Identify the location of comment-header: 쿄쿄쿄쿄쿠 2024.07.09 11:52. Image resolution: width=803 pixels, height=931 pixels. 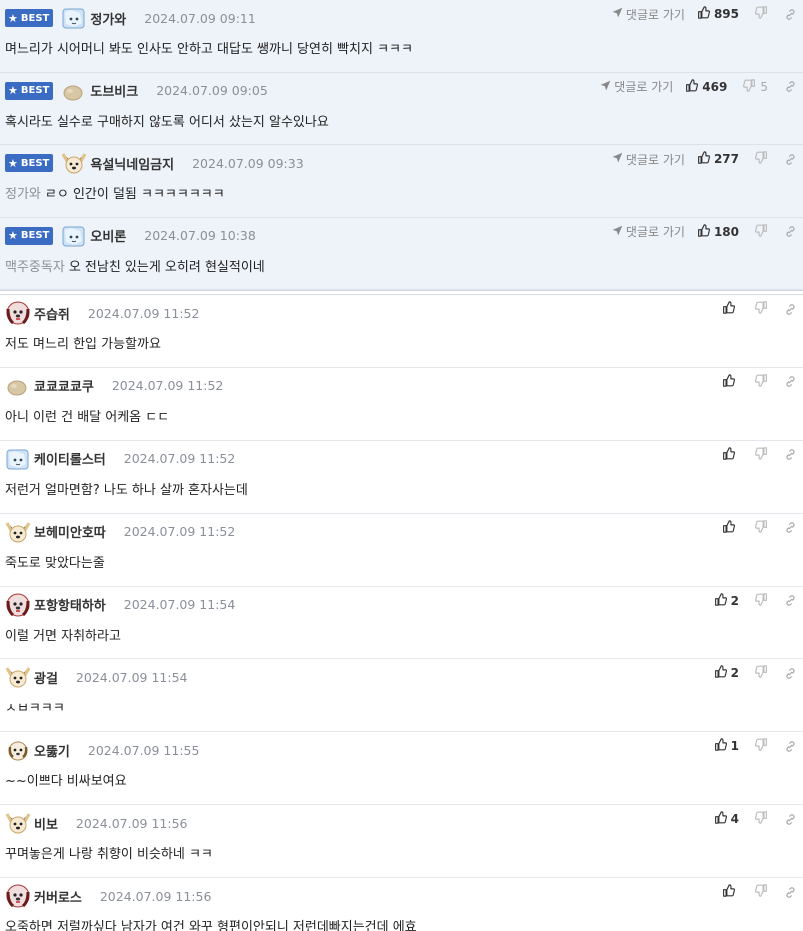
(404, 386).